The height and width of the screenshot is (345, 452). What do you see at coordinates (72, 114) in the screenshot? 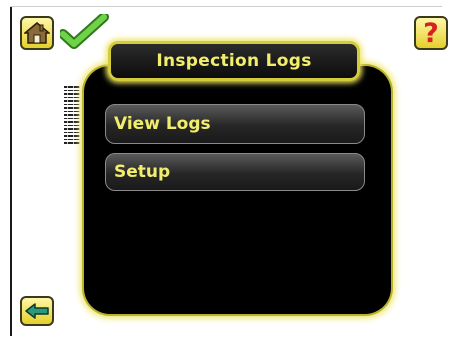
I see `barcode-image` at bounding box center [72, 114].